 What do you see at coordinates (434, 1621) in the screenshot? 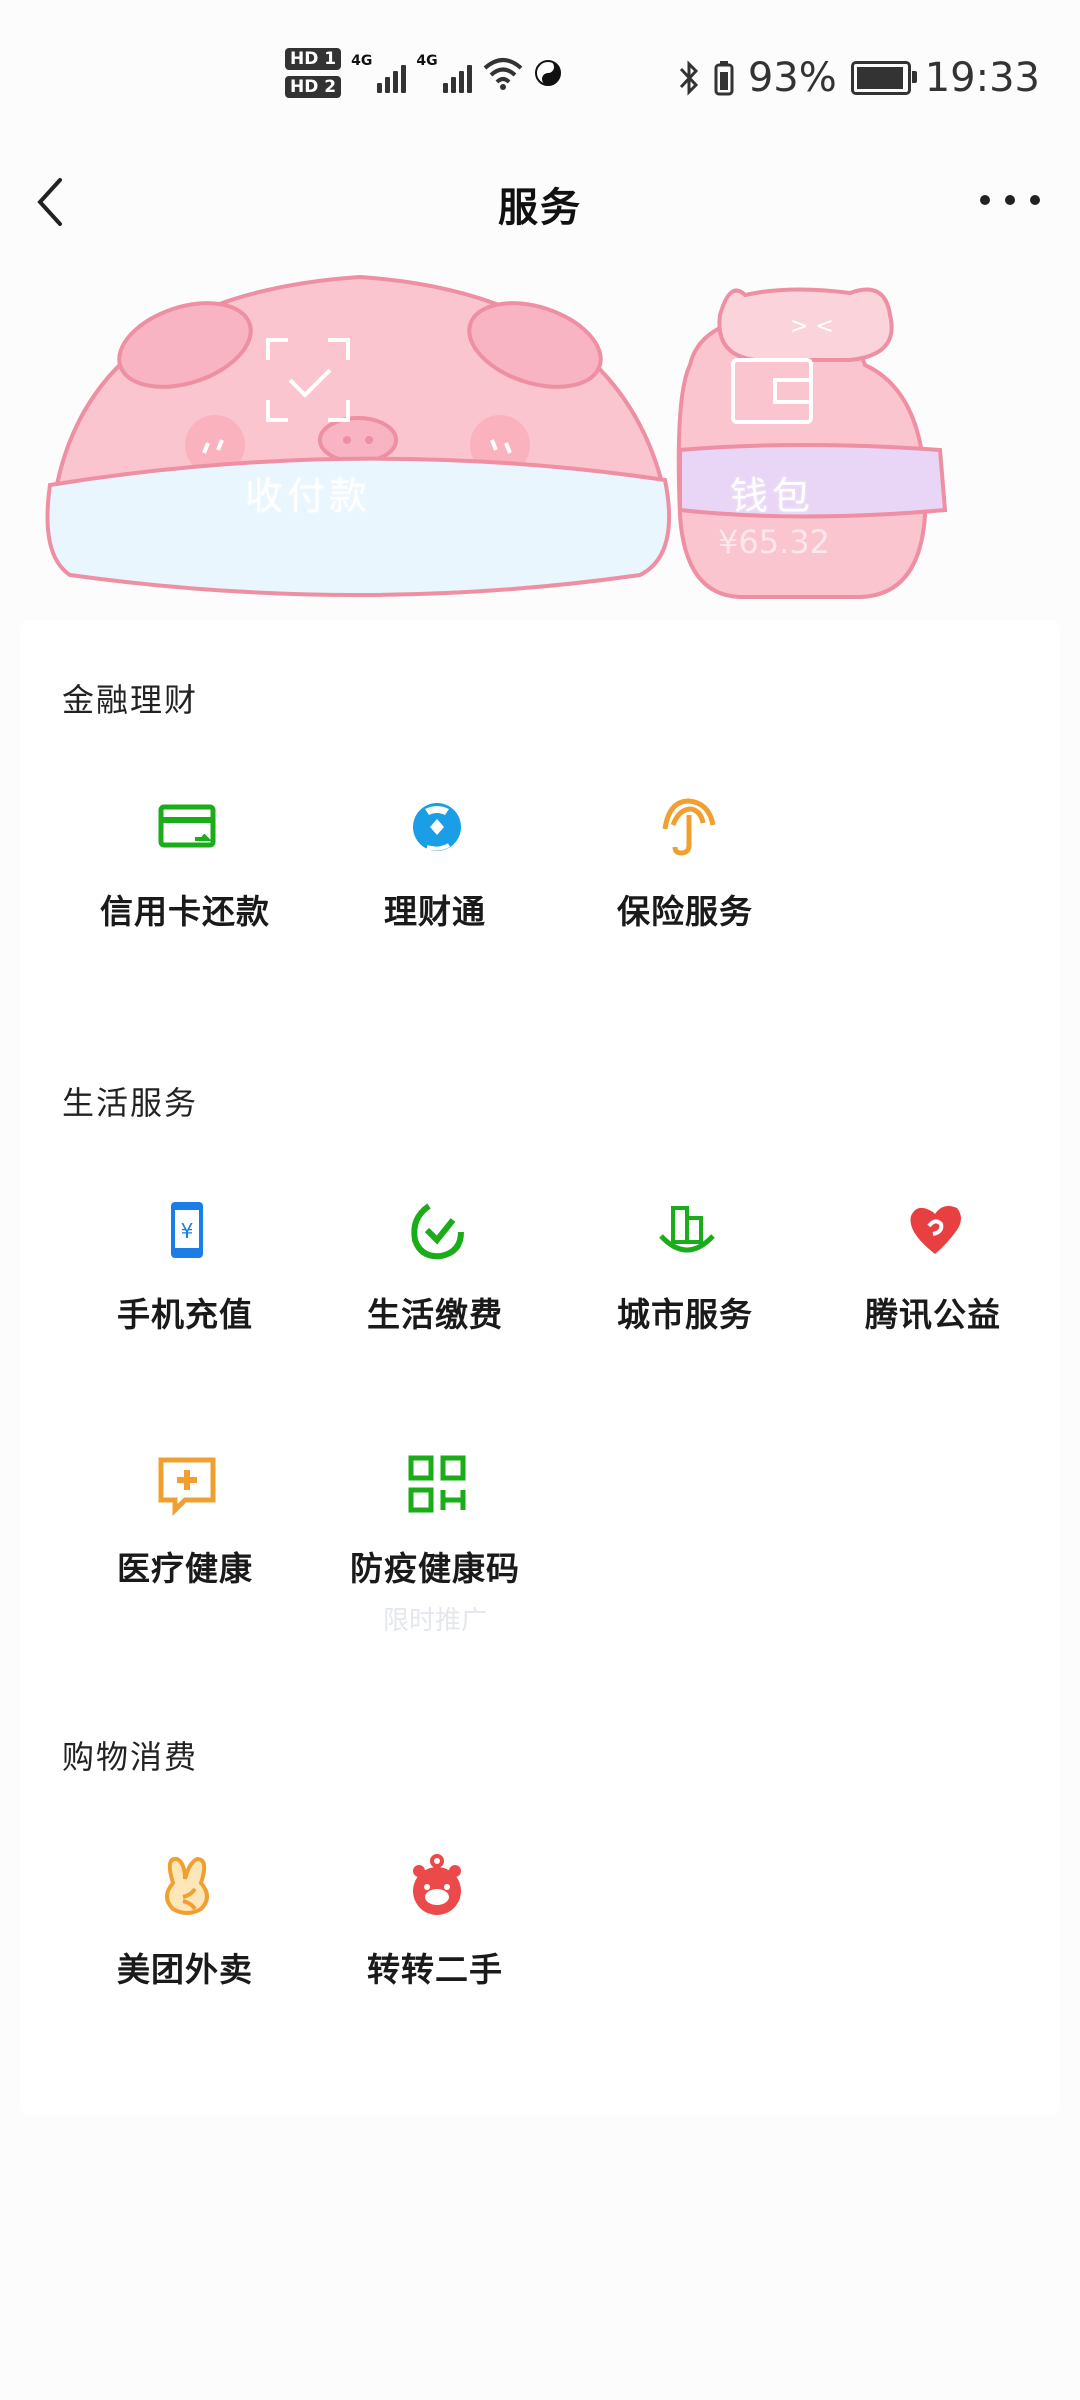
I see `promo-tag: 限时推广` at bounding box center [434, 1621].